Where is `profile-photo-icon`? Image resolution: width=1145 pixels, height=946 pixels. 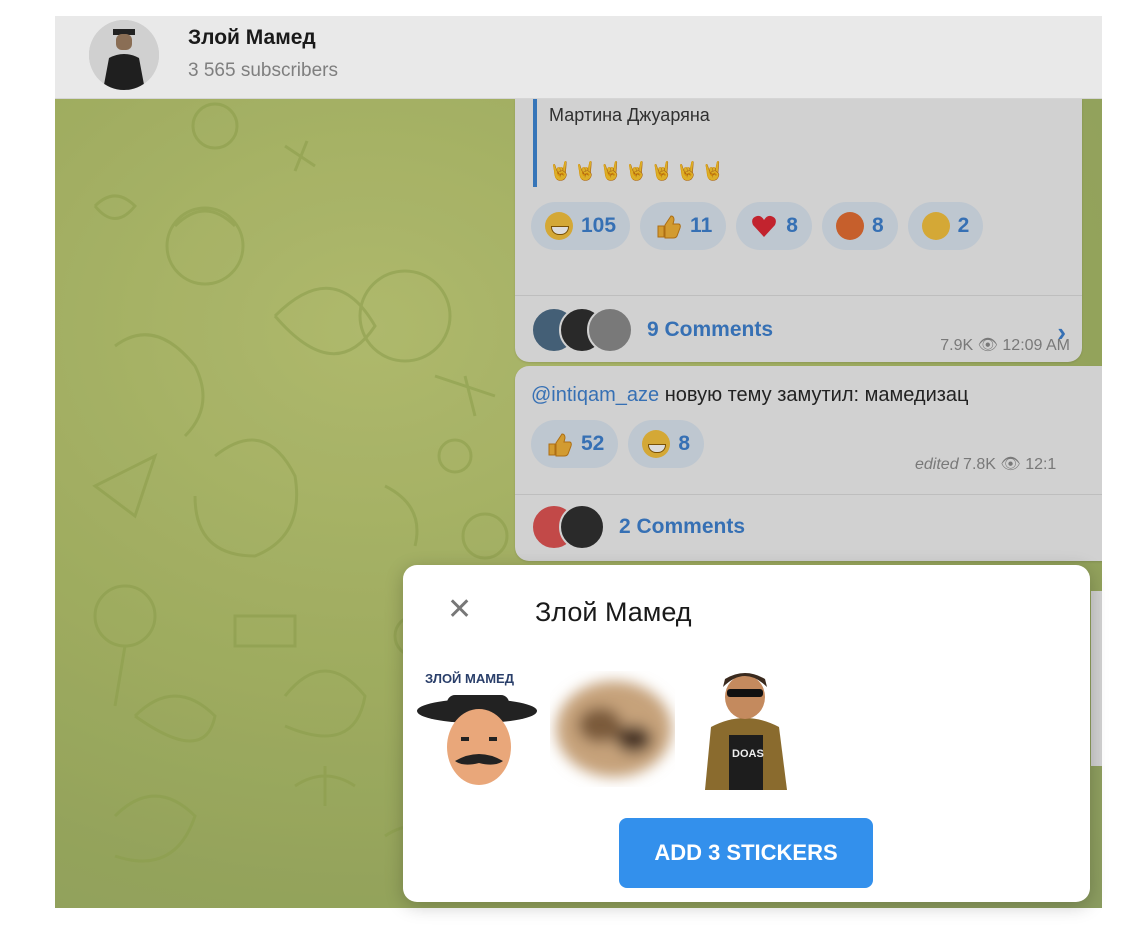 profile-photo-icon is located at coordinates (124, 55).